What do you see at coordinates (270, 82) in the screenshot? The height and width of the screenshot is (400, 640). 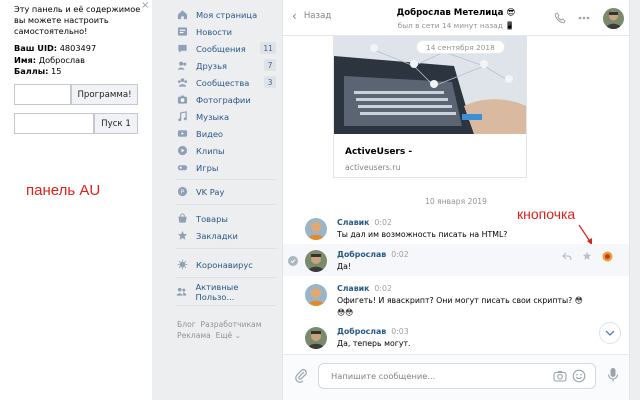 I see `groups-badge: 3` at bounding box center [270, 82].